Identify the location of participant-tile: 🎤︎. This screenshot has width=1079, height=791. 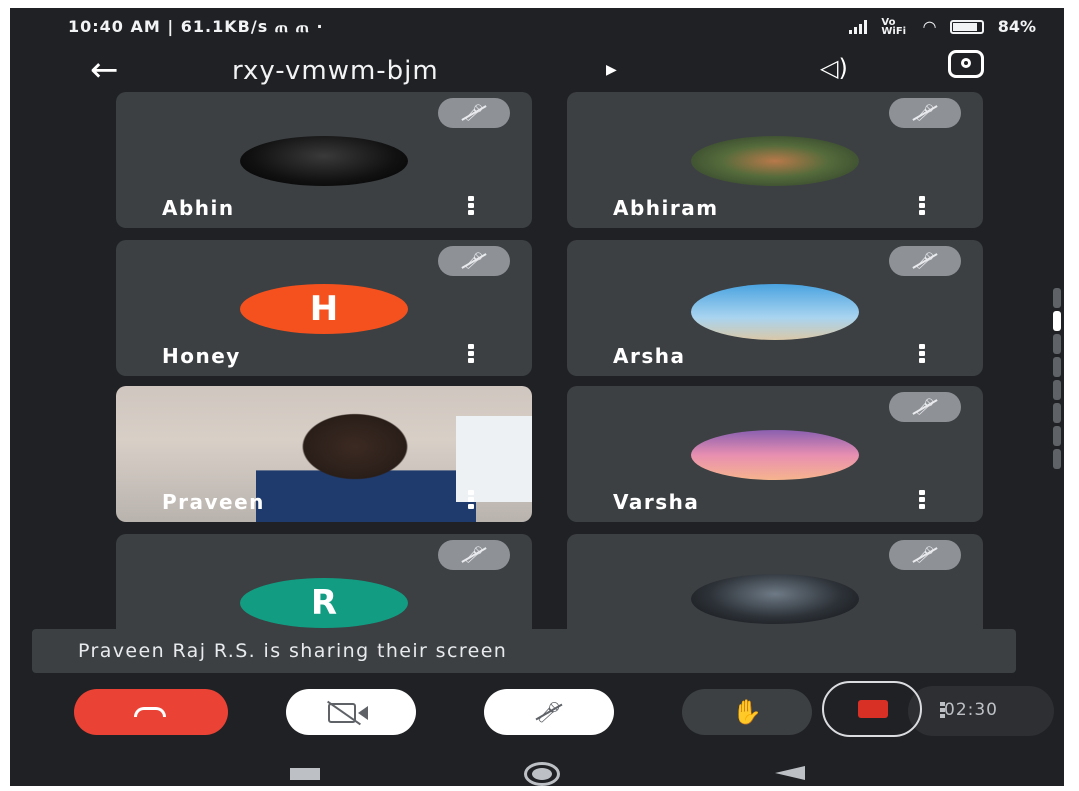
(775, 589).